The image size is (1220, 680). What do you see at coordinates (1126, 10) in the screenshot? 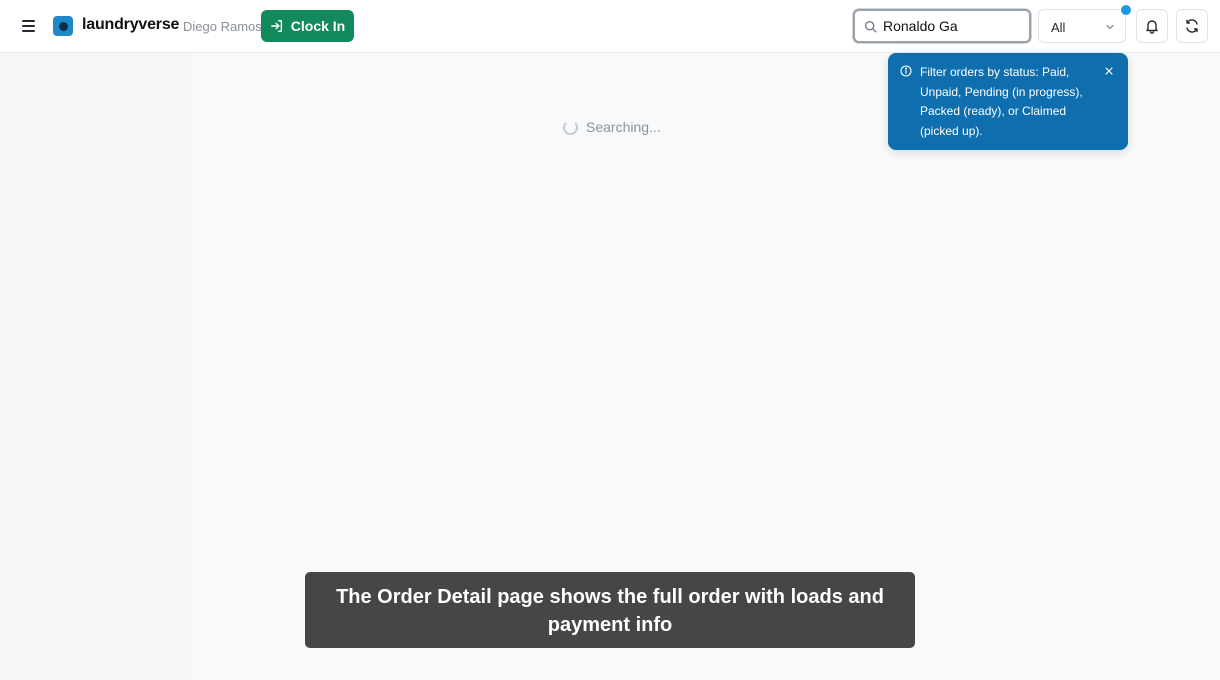
I see `notification-dot` at bounding box center [1126, 10].